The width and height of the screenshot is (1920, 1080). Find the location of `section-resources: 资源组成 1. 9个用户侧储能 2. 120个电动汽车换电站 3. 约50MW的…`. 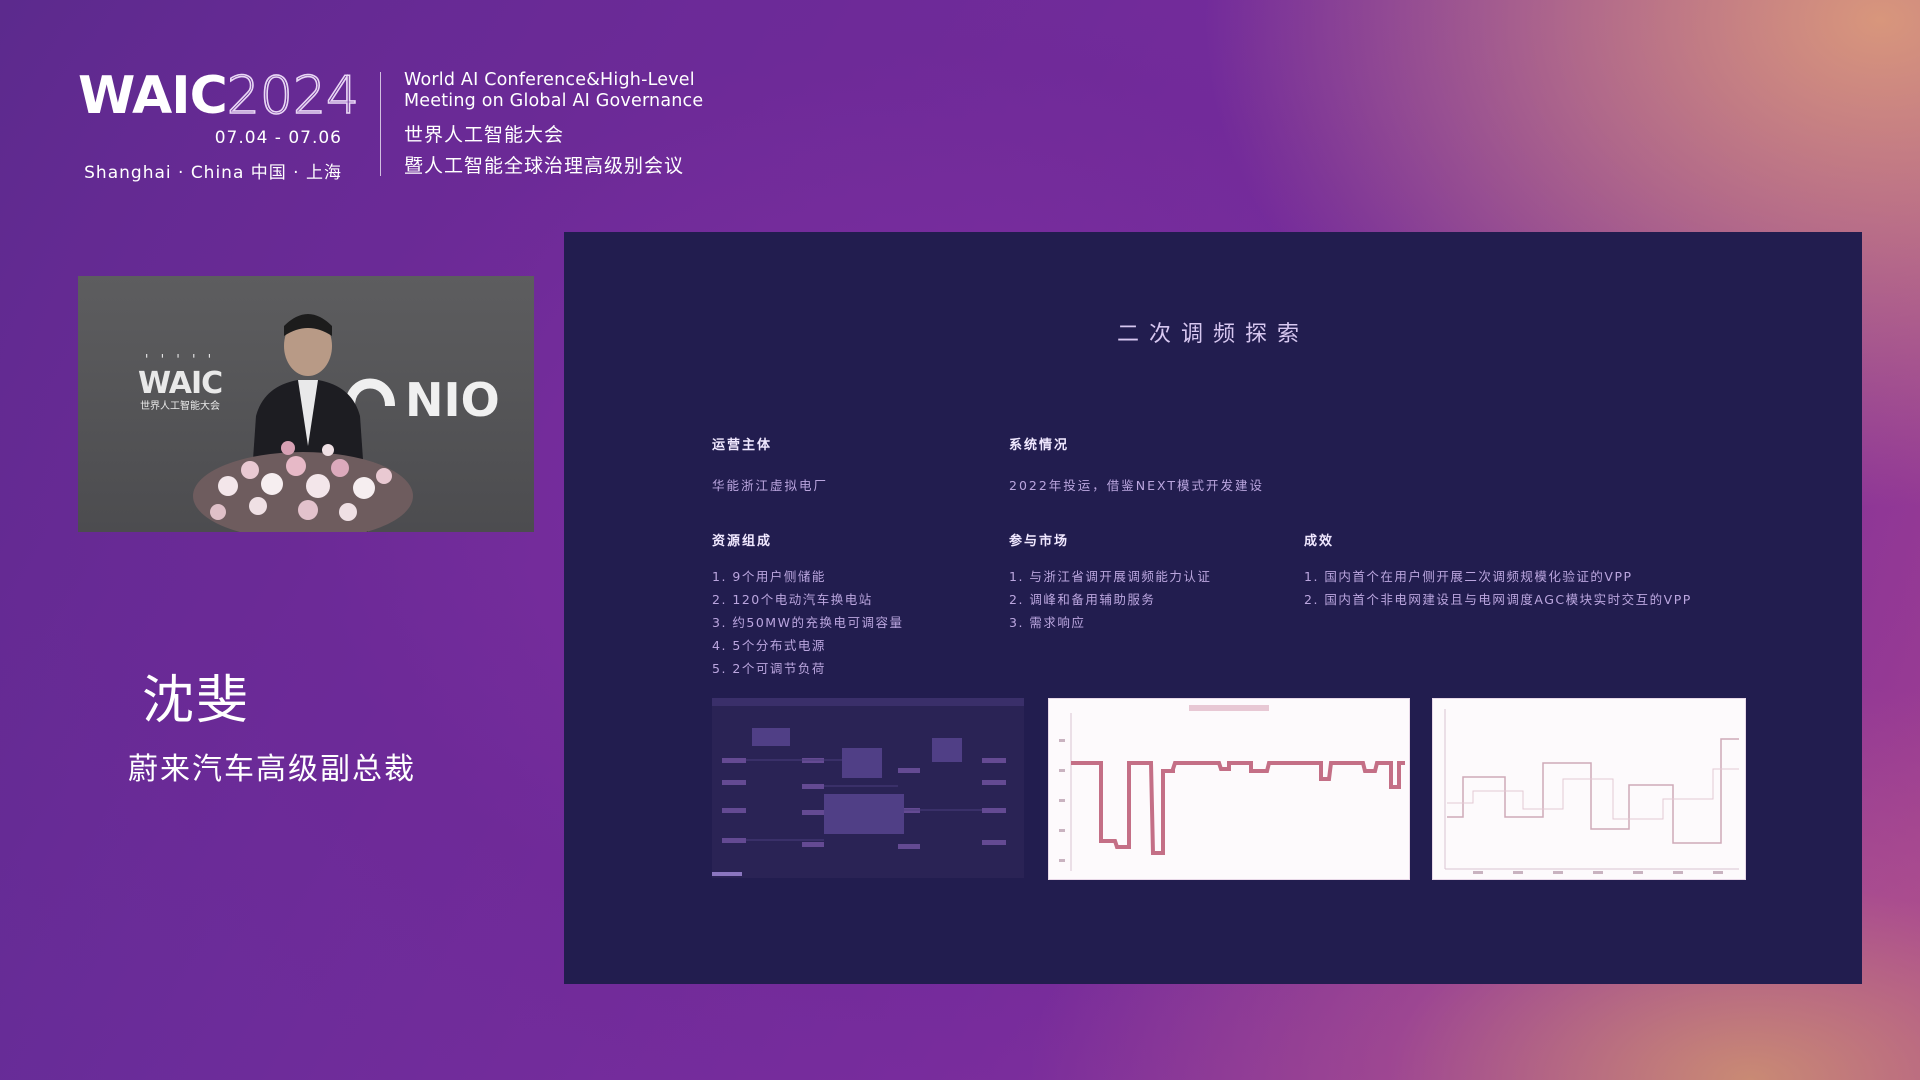

section-resources: 资源组成 1. 9个用户侧储能 2. 120个电动汽车换电站 3. 约50MW的… is located at coordinates (807, 605).